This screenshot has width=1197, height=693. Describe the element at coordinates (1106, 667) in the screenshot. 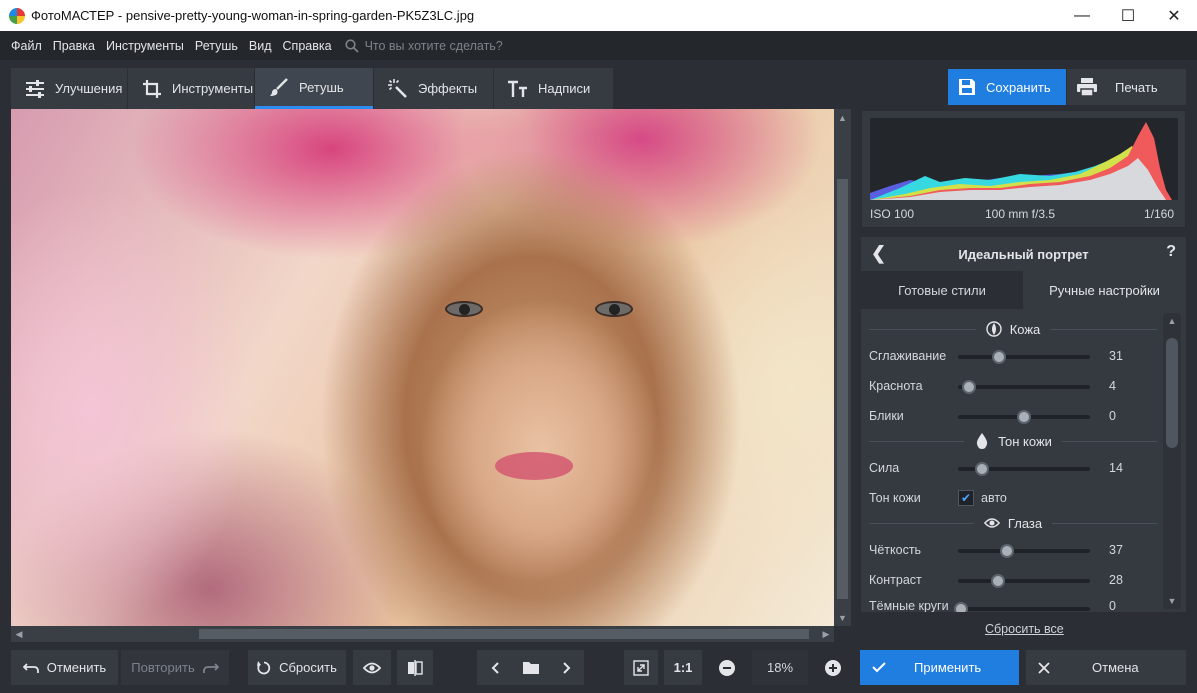

I see `cancel-button: Отмена` at that location.